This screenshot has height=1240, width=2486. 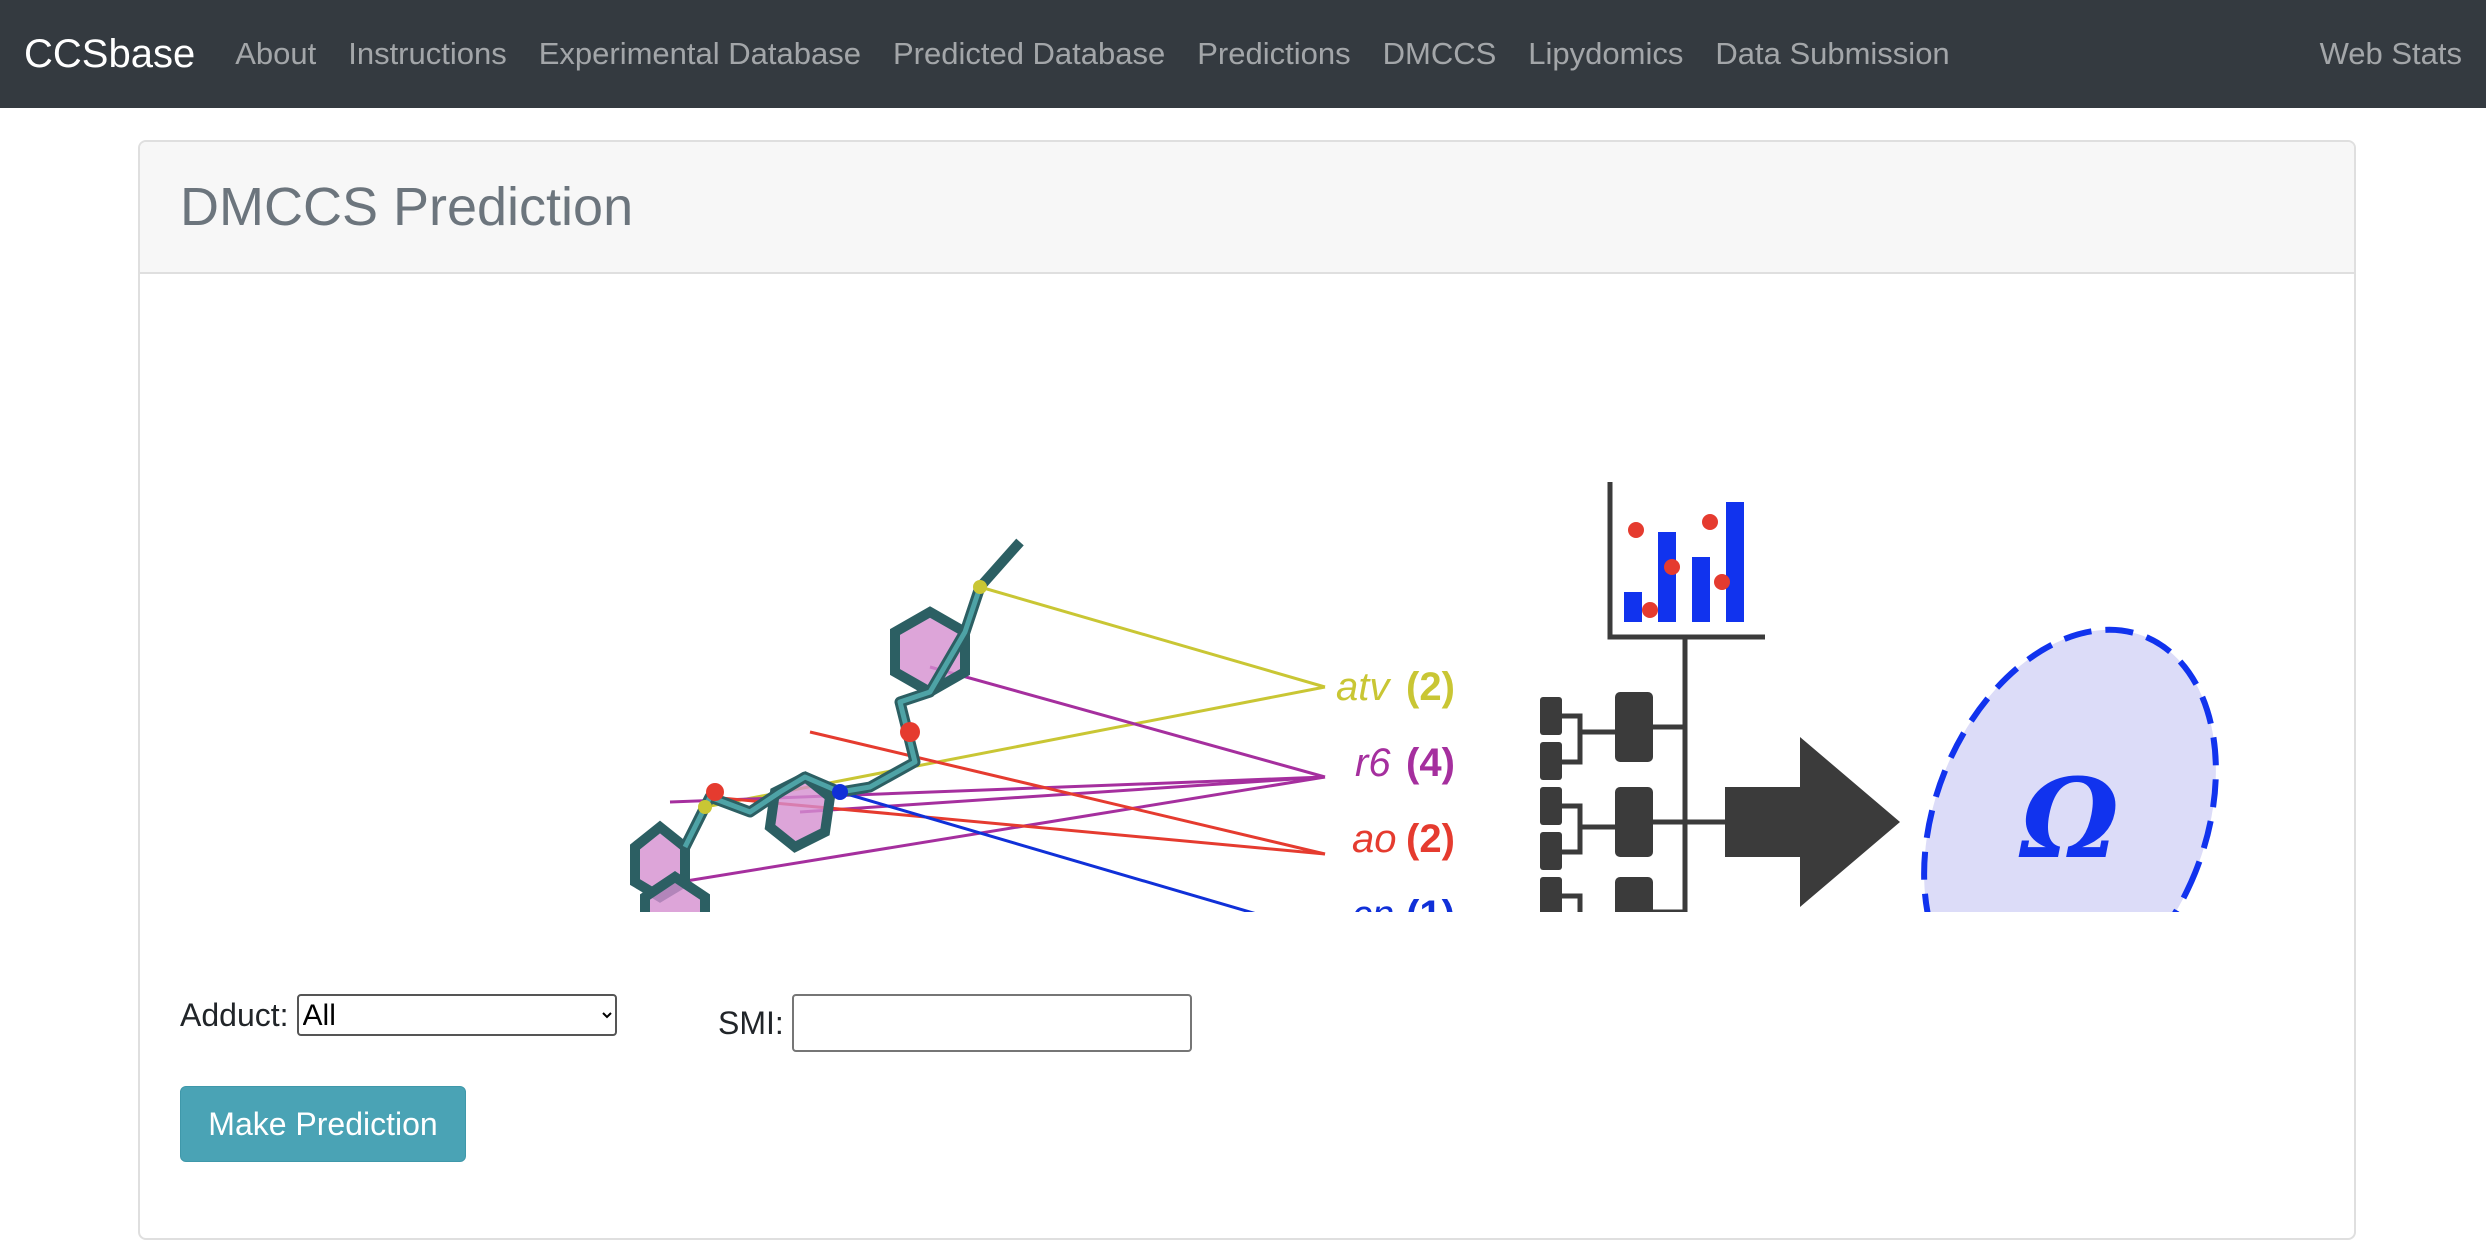 I want to click on nav-link-web-stats: Web Stats, so click(x=2391, y=54).